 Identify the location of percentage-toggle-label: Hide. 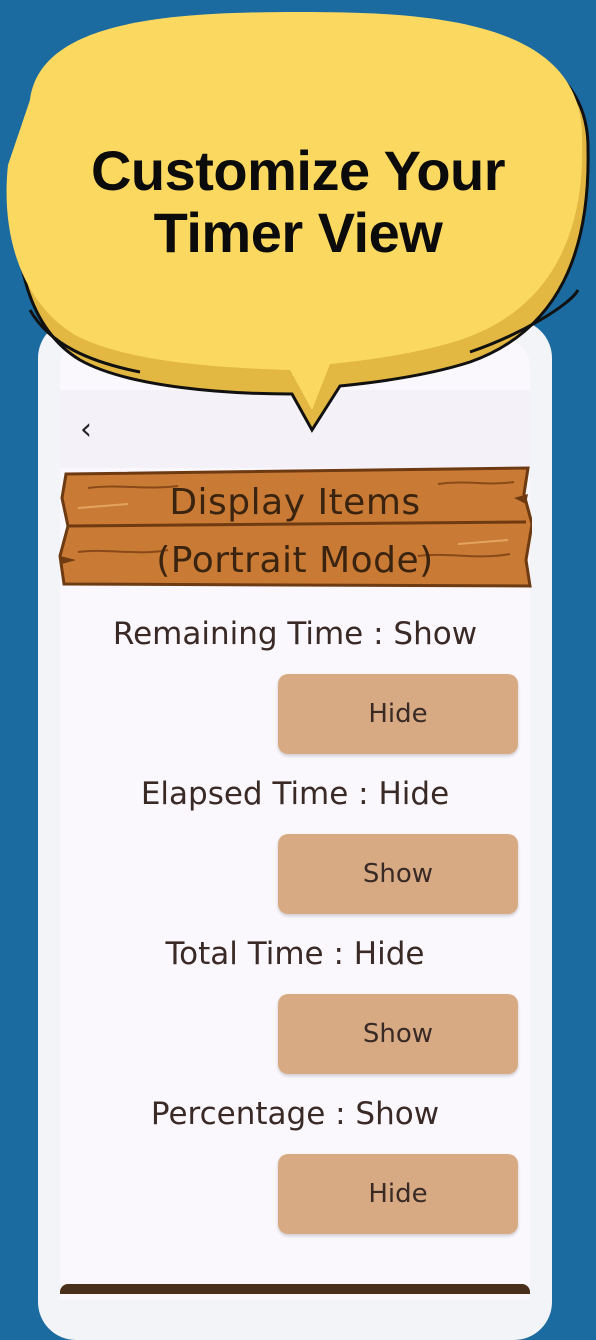
(398, 1194).